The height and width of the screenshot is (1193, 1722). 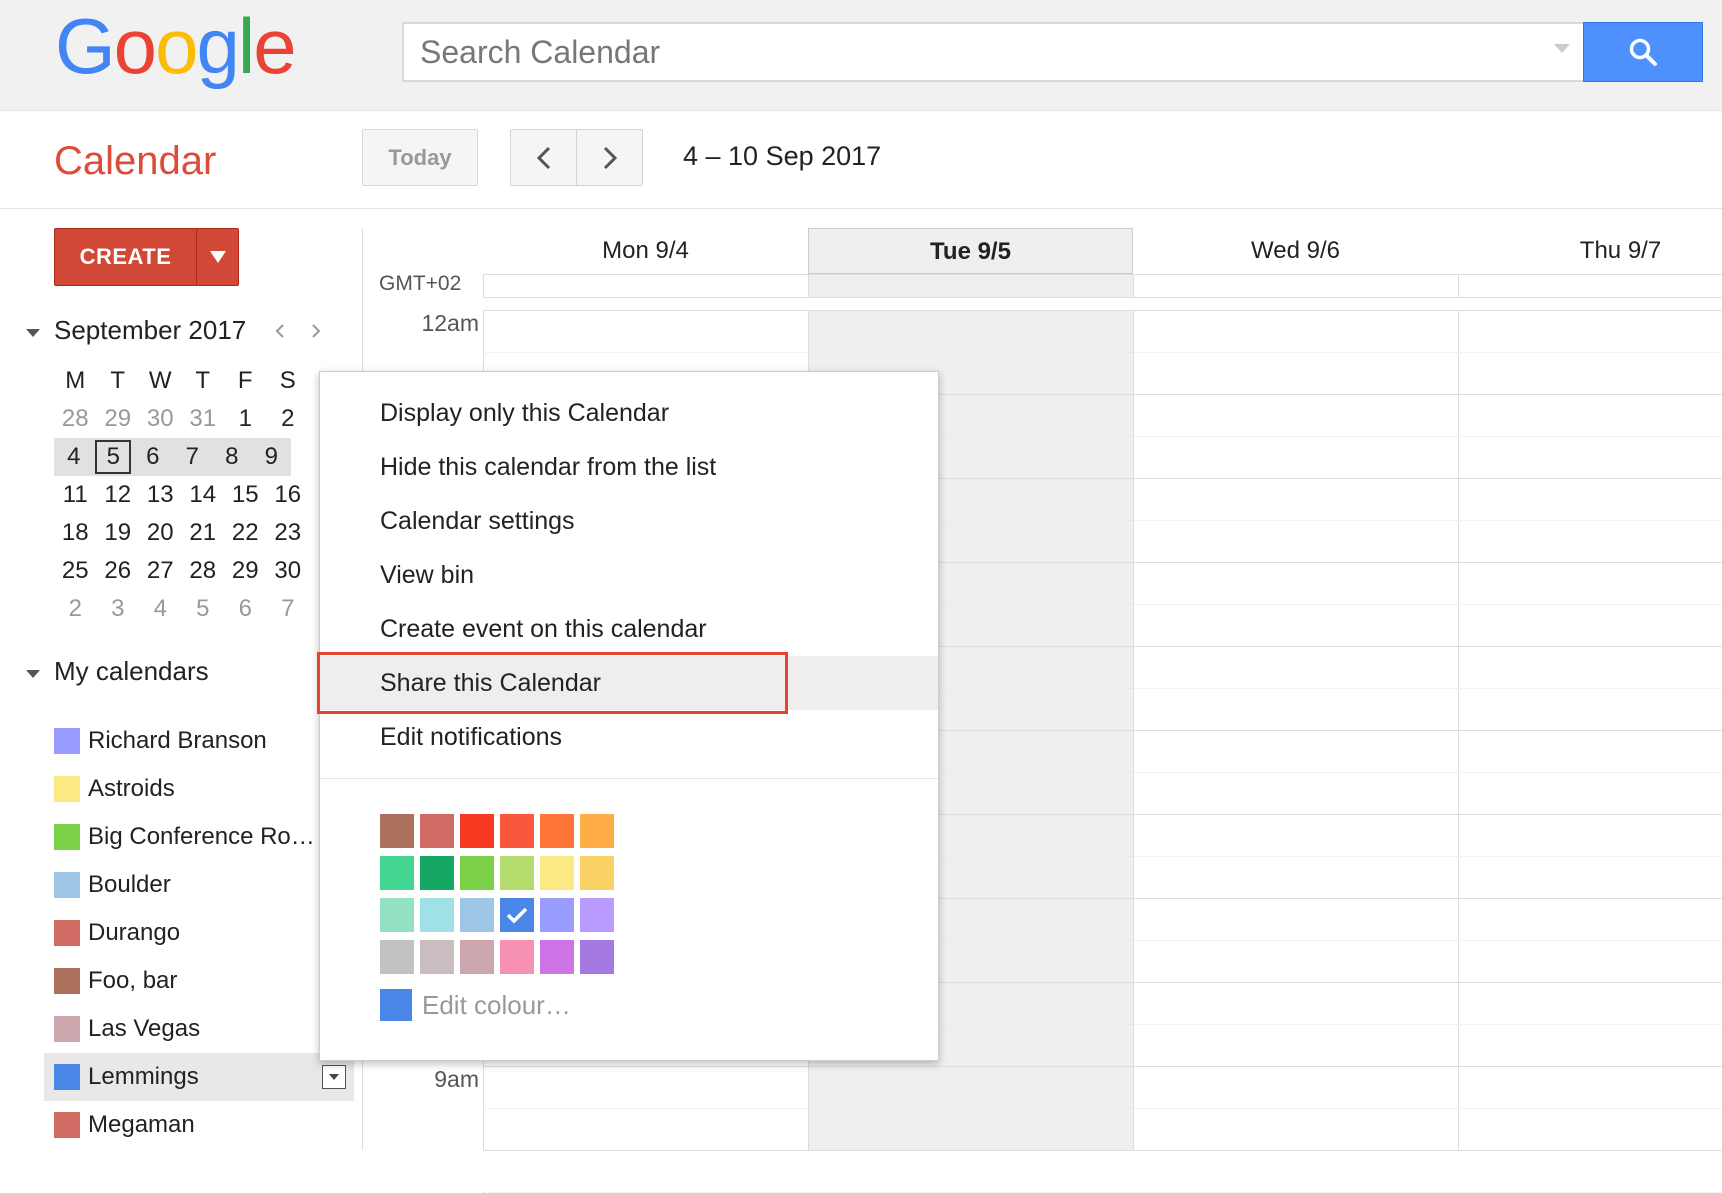 I want to click on search-button, so click(x=1643, y=52).